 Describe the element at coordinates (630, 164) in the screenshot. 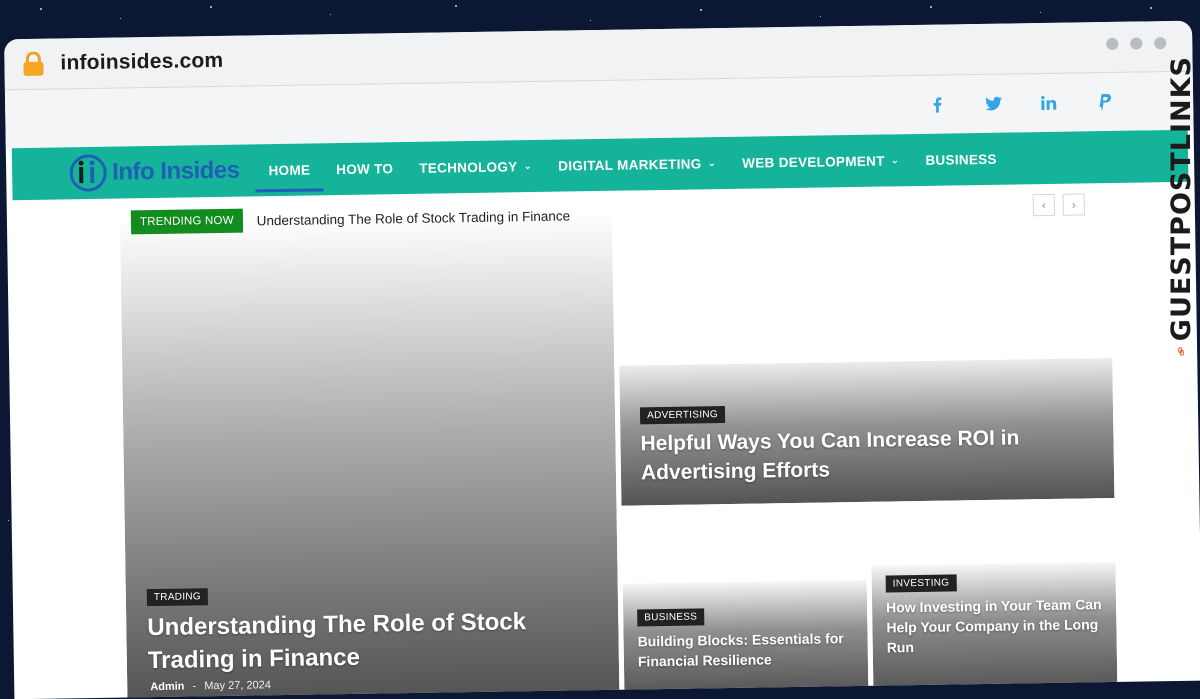

I see `nav-label: DIGITAL MARKETING` at that location.